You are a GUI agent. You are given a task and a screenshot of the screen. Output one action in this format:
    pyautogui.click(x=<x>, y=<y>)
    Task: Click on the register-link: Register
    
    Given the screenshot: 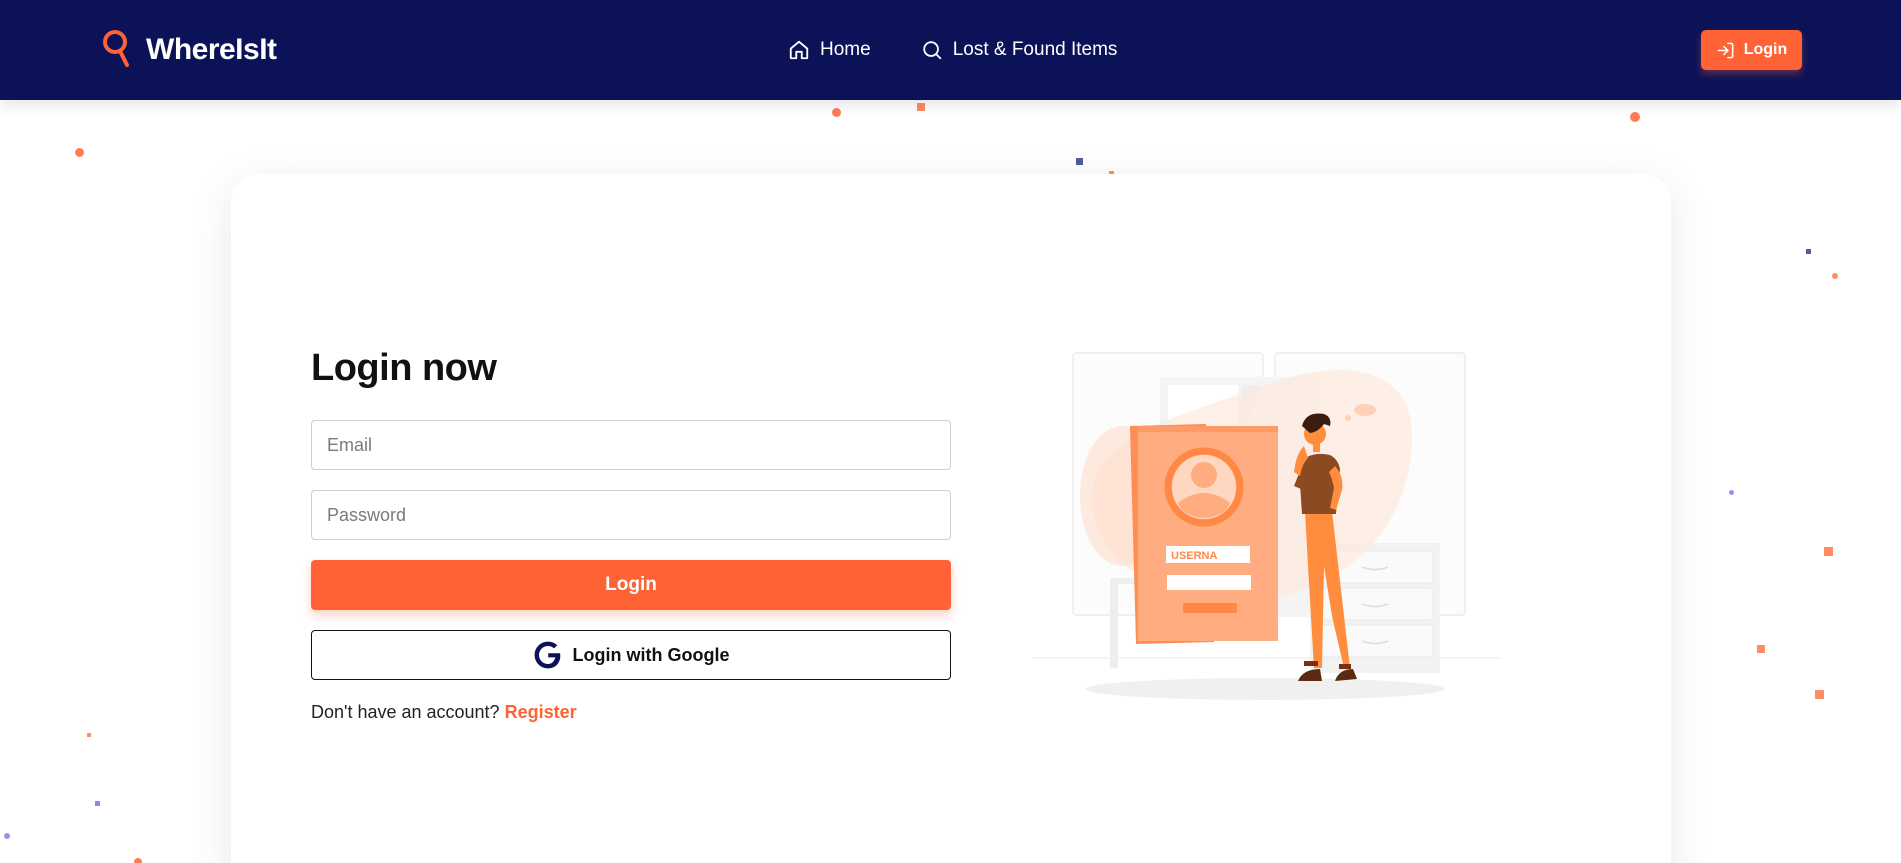 What is the action you would take?
    pyautogui.click(x=541, y=712)
    